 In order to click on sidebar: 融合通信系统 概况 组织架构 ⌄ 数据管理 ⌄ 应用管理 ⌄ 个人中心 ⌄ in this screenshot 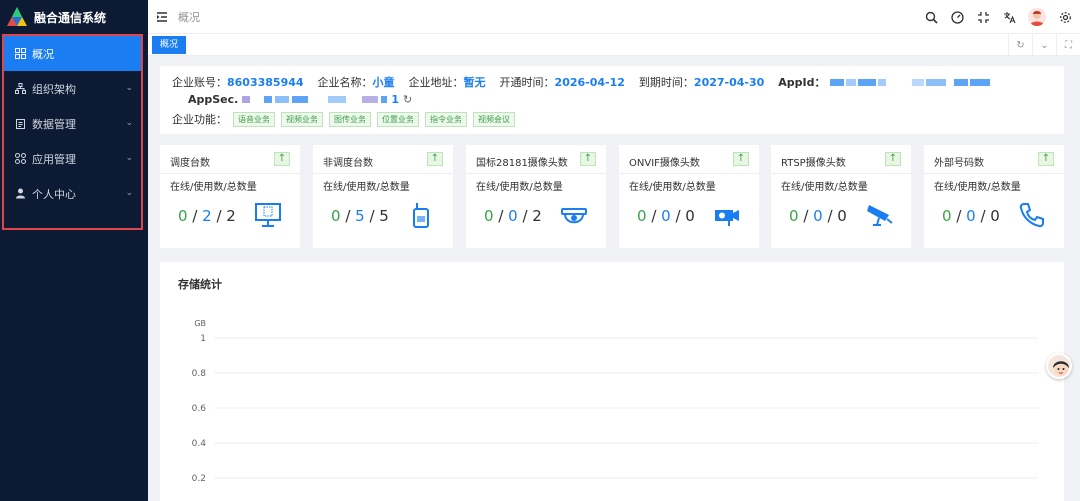, I will do `click(74, 250)`.